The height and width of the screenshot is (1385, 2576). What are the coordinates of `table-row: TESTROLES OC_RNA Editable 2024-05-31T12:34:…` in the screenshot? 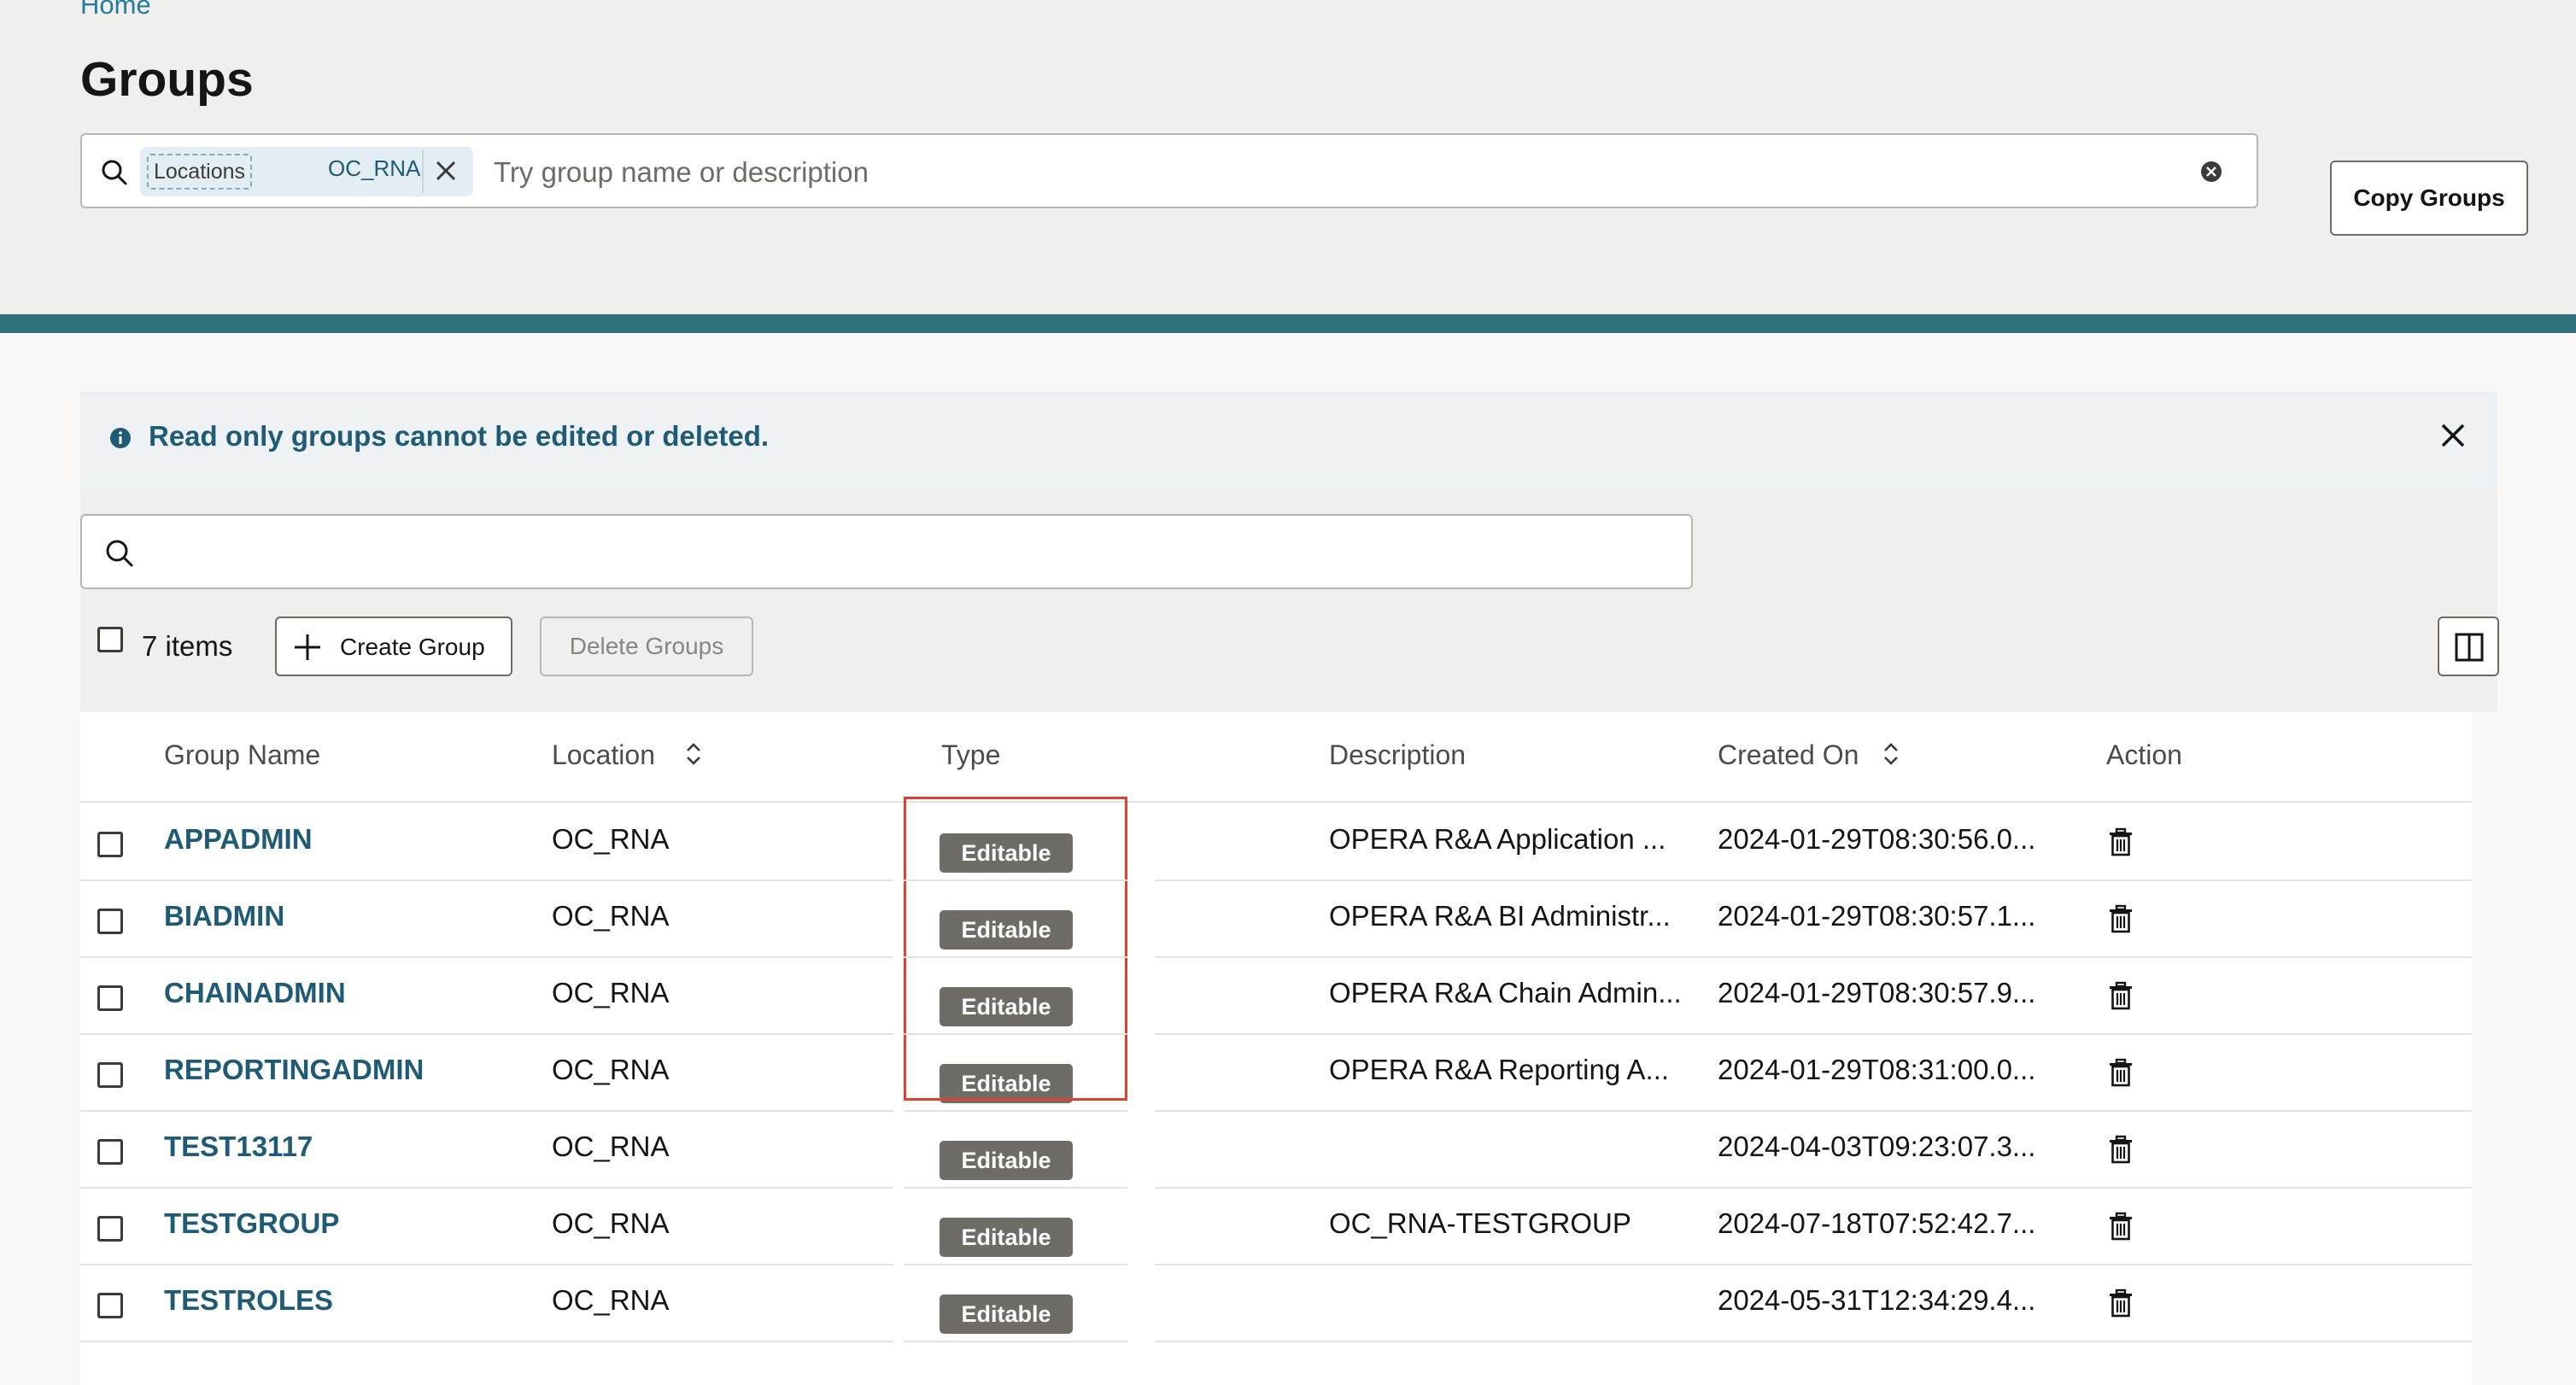 It's located at (1288, 1302).